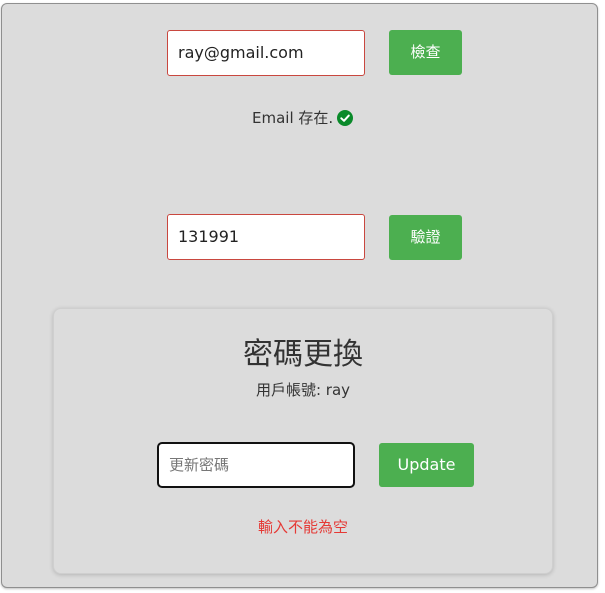 This screenshot has height=593, width=605. Describe the element at coordinates (303, 390) in the screenshot. I see `account-label: 用戶帳號: ray` at that location.